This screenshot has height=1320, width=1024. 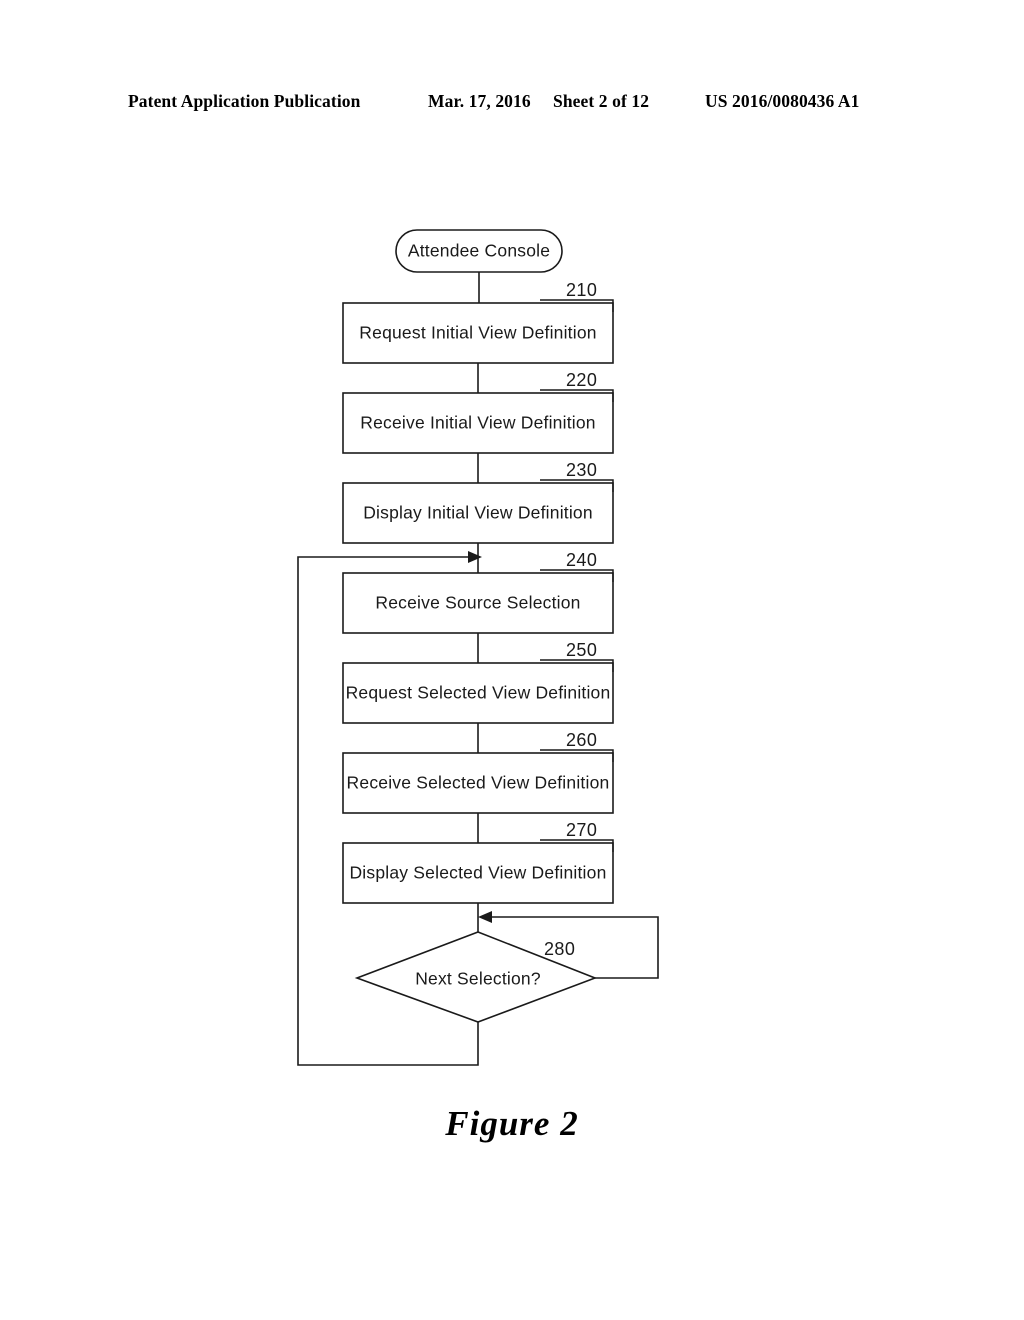 What do you see at coordinates (478, 693) in the screenshot?
I see `node-250-label: Request Selected View Definition` at bounding box center [478, 693].